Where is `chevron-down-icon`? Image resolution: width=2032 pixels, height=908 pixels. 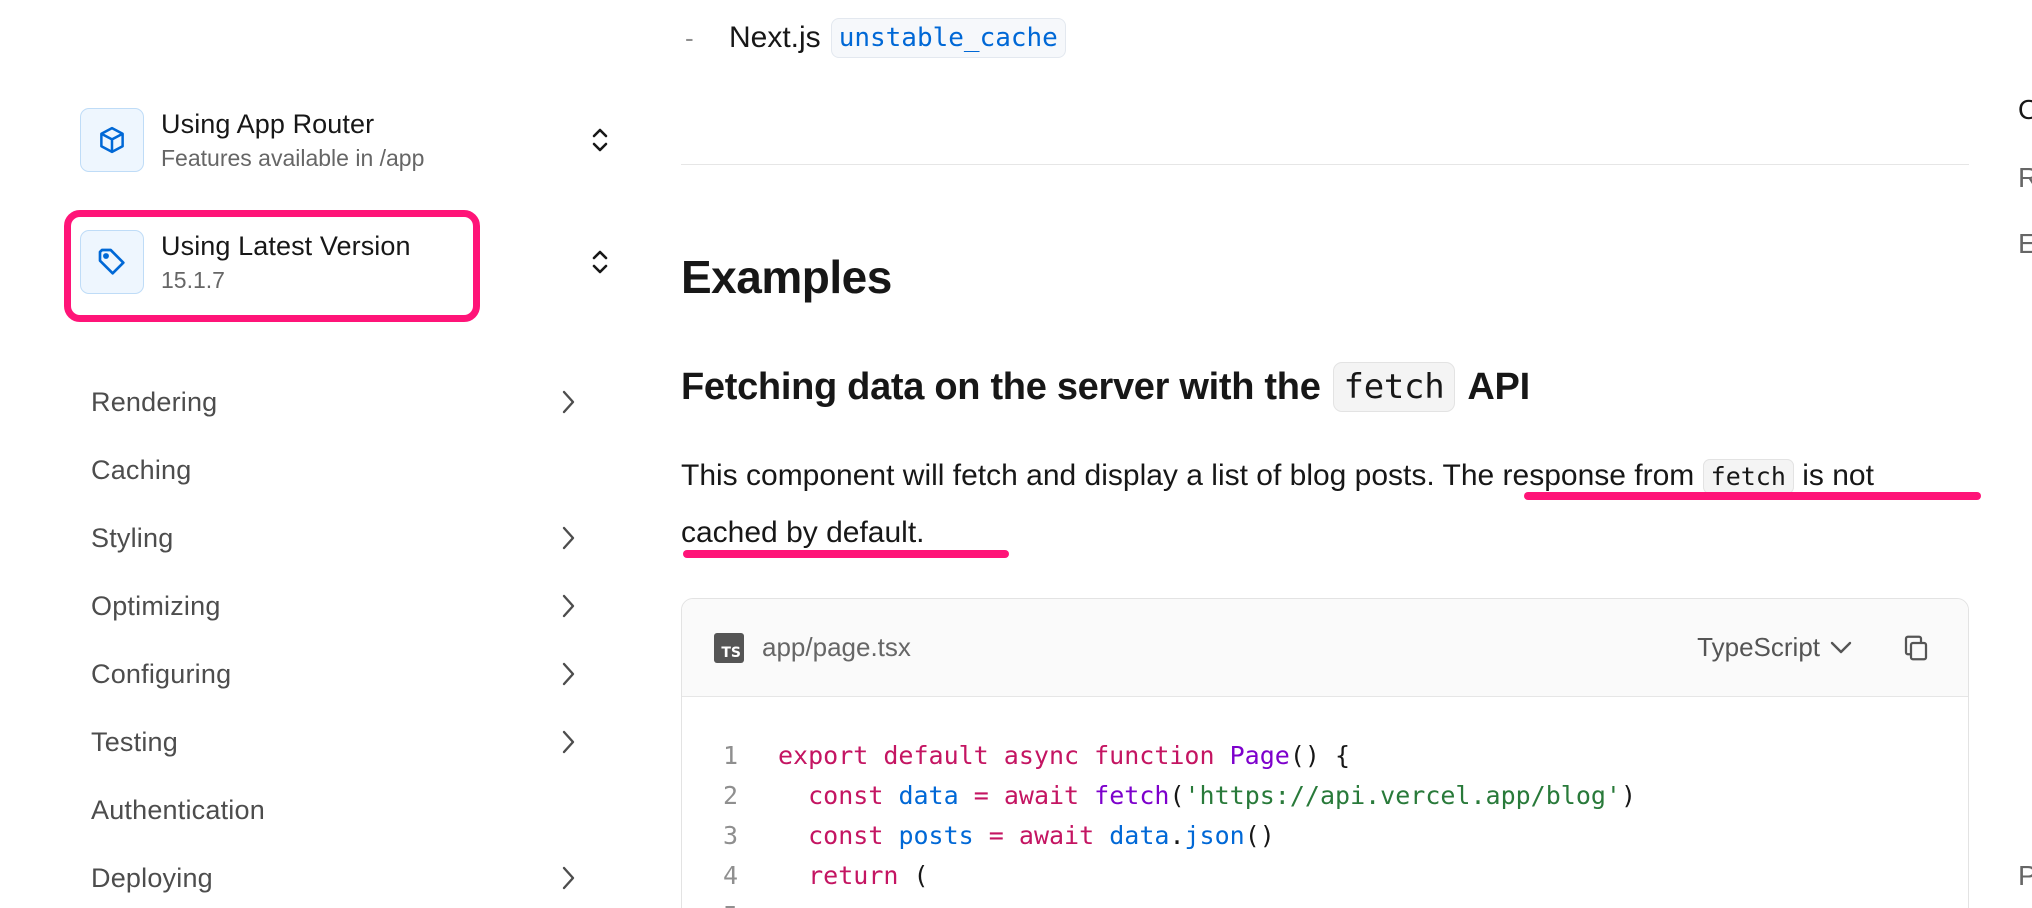 chevron-down-icon is located at coordinates (1841, 647).